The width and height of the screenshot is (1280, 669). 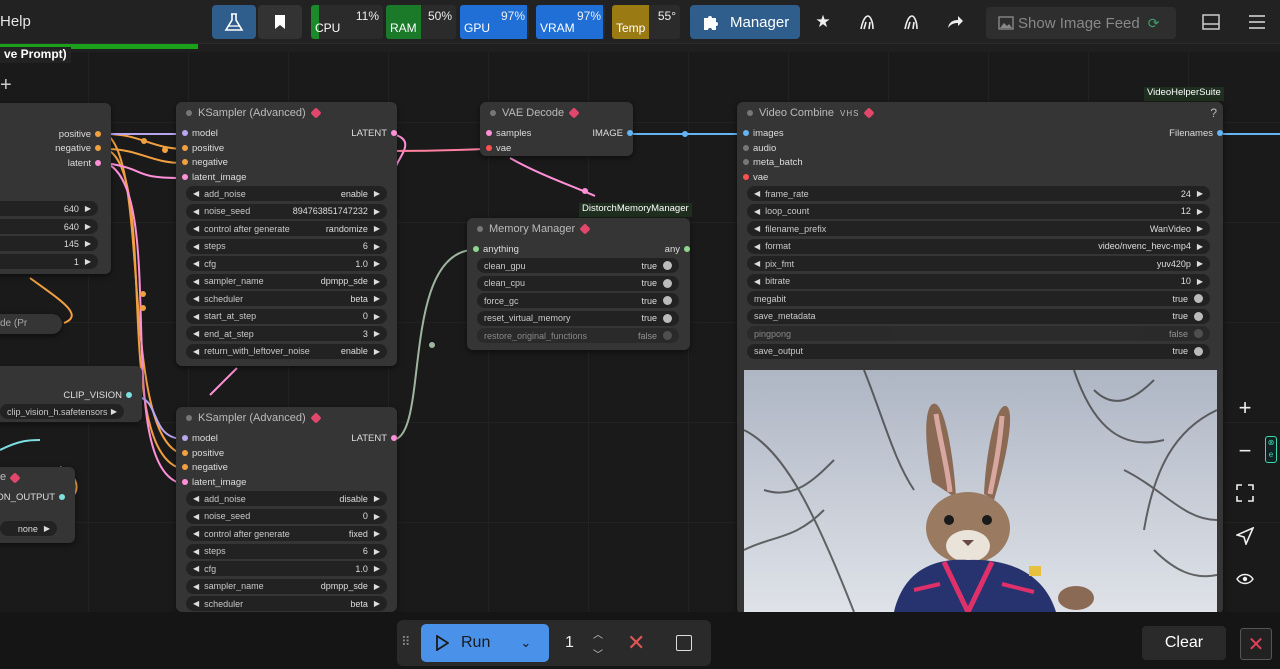 What do you see at coordinates (1256, 644) in the screenshot?
I see `close-queue-button: ✕` at bounding box center [1256, 644].